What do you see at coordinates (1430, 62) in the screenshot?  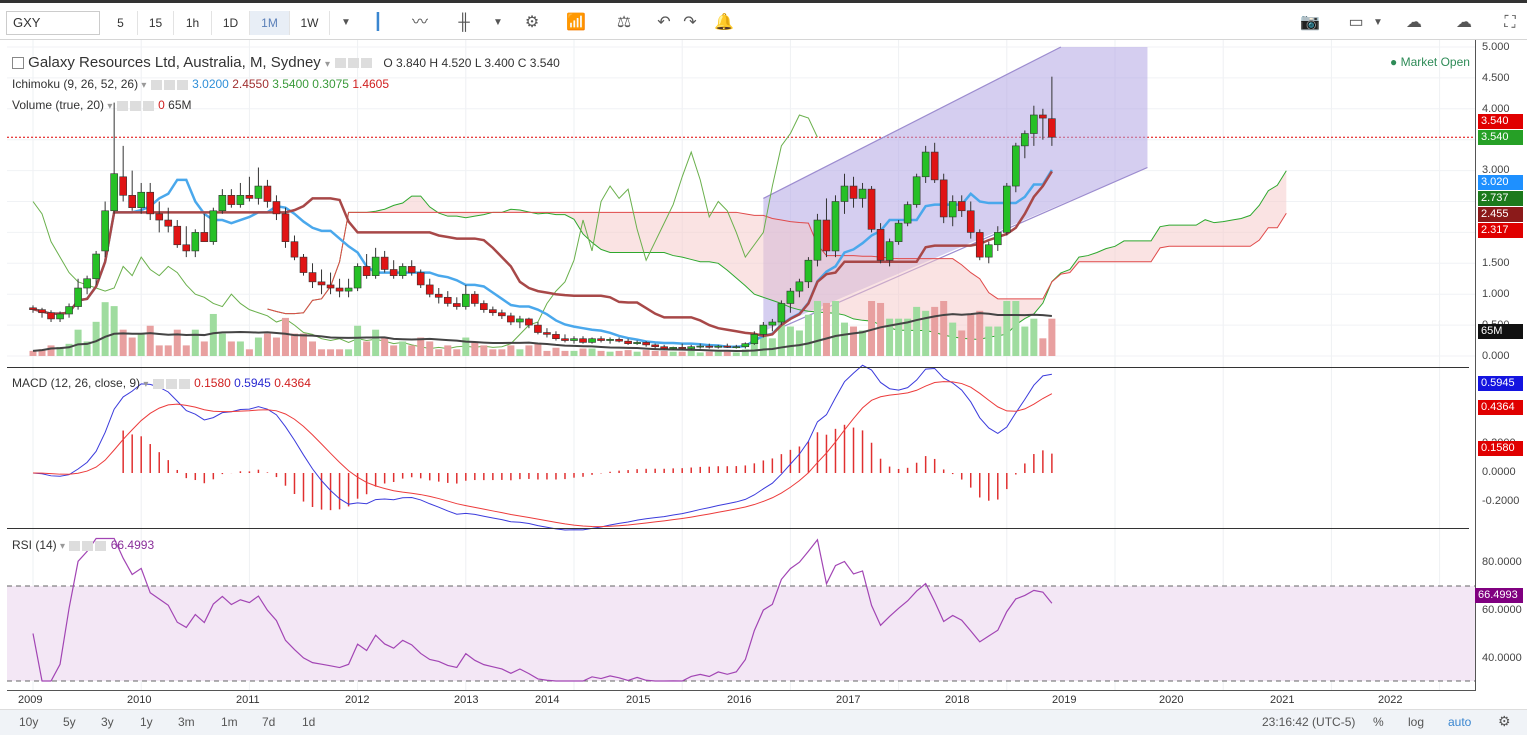 I see `market-status: ● Market Open` at bounding box center [1430, 62].